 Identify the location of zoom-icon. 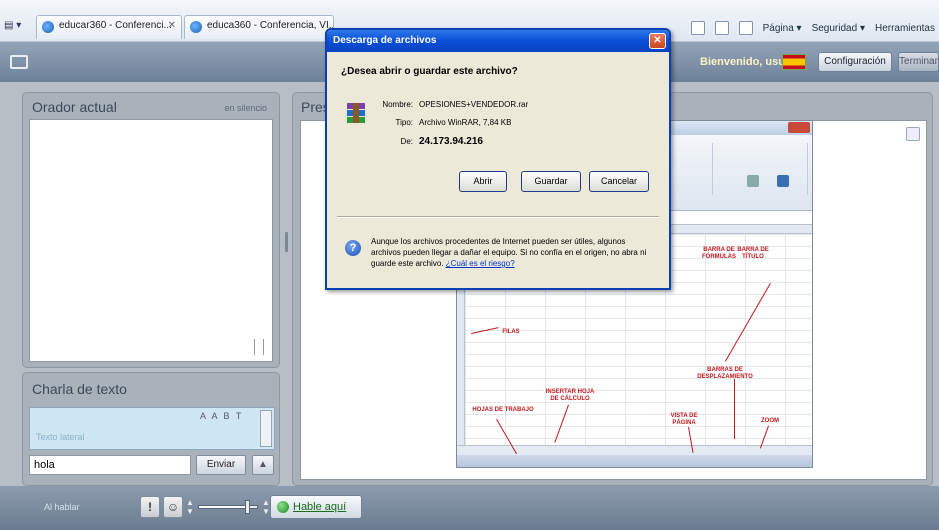
(913, 134).